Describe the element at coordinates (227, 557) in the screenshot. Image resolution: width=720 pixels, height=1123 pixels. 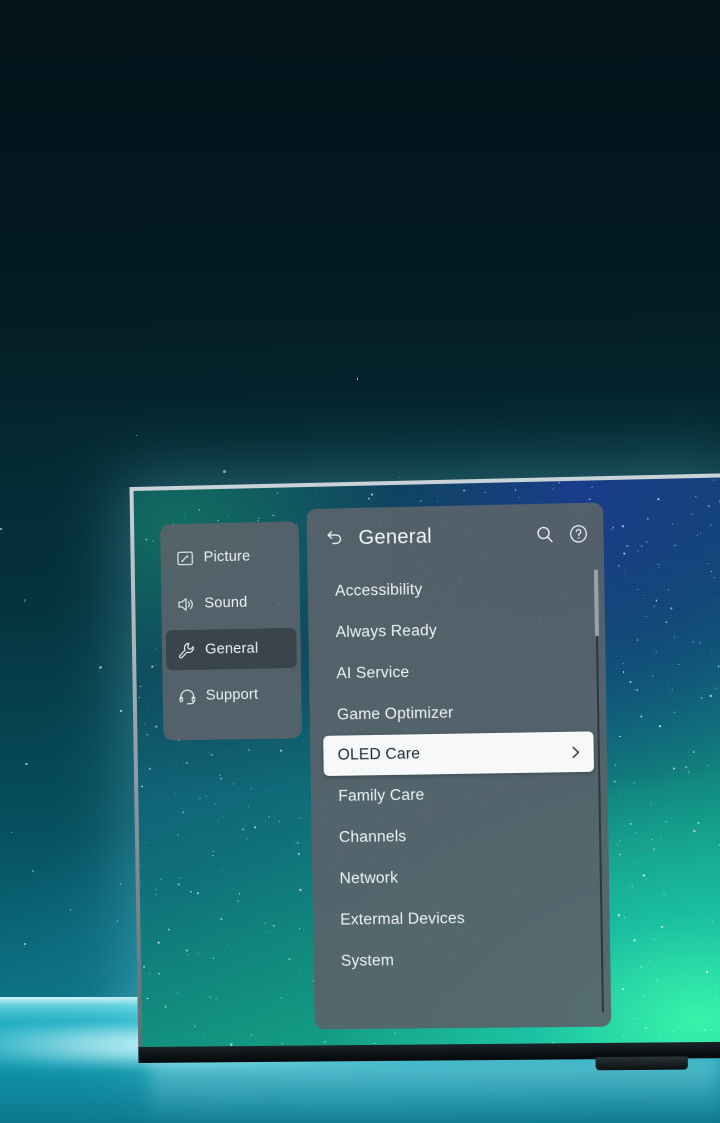
I see `sidebar-item-label: Picture` at that location.